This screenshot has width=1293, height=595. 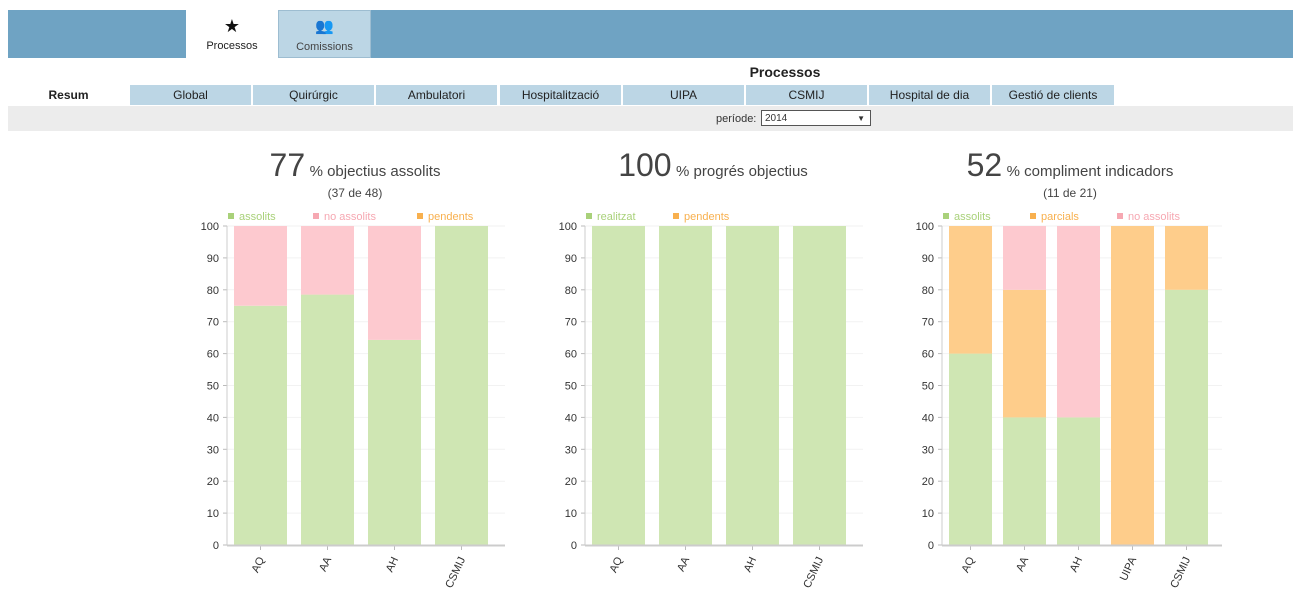 What do you see at coordinates (1129, 569) in the screenshot?
I see `x-tick-label: UIPA` at bounding box center [1129, 569].